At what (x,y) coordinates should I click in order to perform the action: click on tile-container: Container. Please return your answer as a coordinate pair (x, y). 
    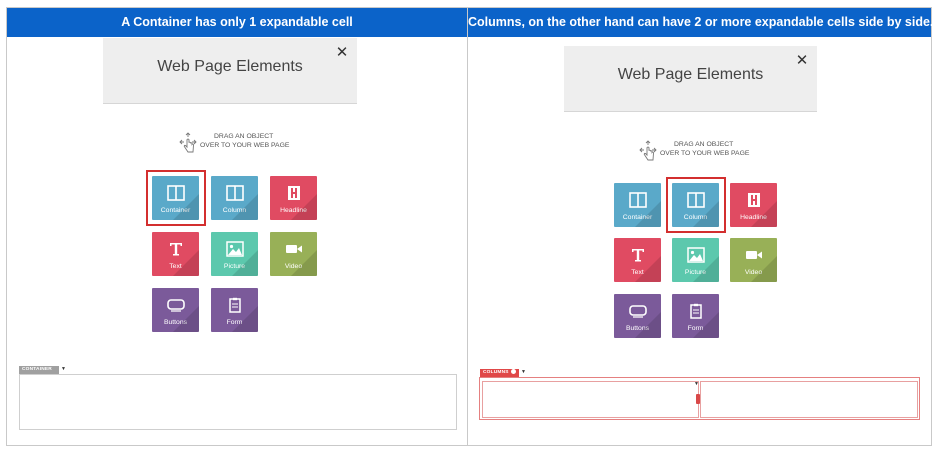
    Looking at the image, I should click on (637, 205).